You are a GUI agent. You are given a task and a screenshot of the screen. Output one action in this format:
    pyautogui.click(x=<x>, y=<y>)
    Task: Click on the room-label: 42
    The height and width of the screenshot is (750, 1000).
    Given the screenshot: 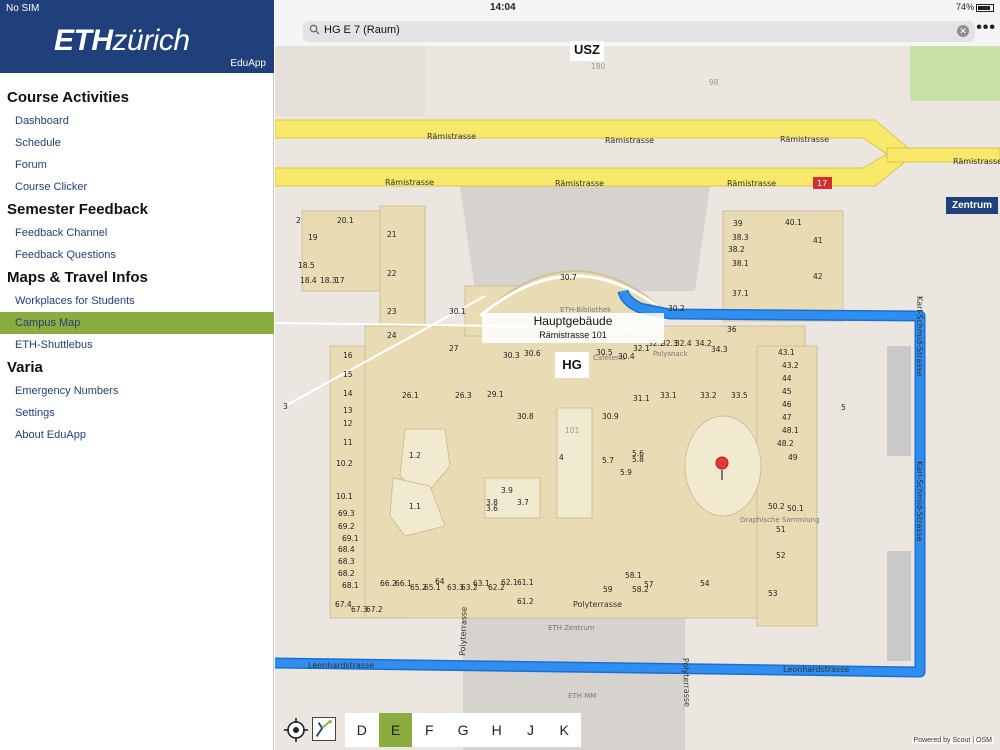 What is the action you would take?
    pyautogui.click(x=818, y=276)
    